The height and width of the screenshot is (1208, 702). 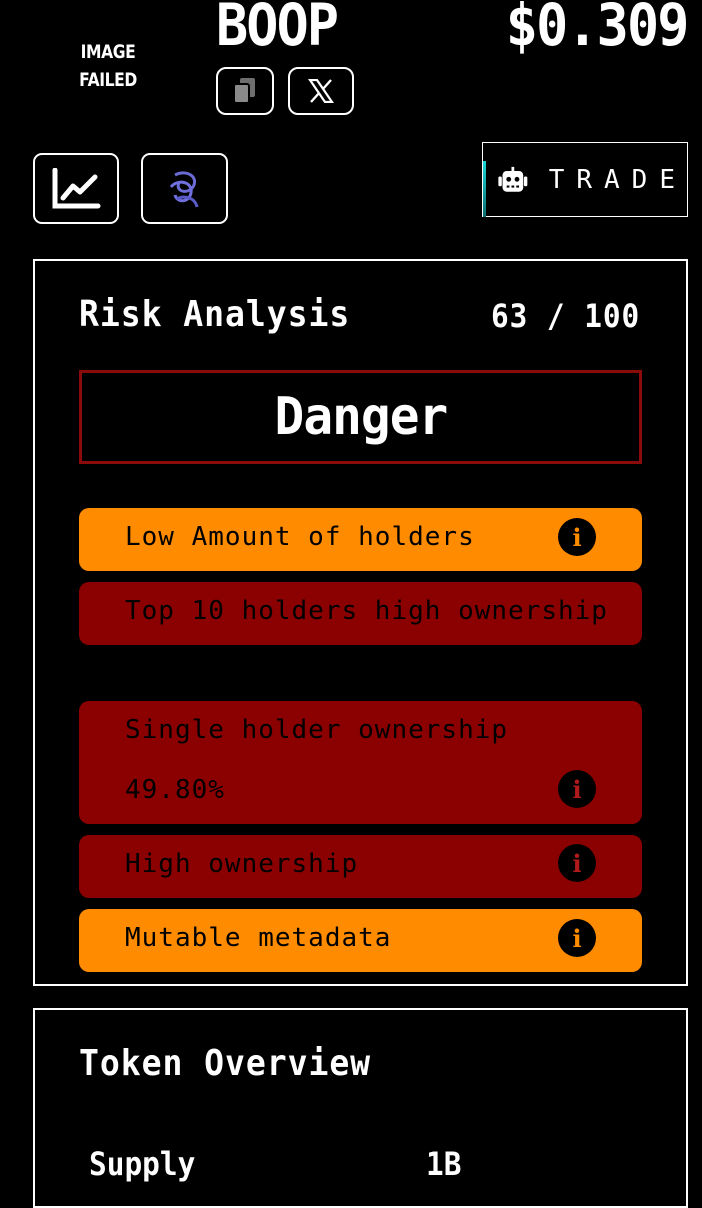 I want to click on trade-button: TRADE, so click(x=585, y=179).